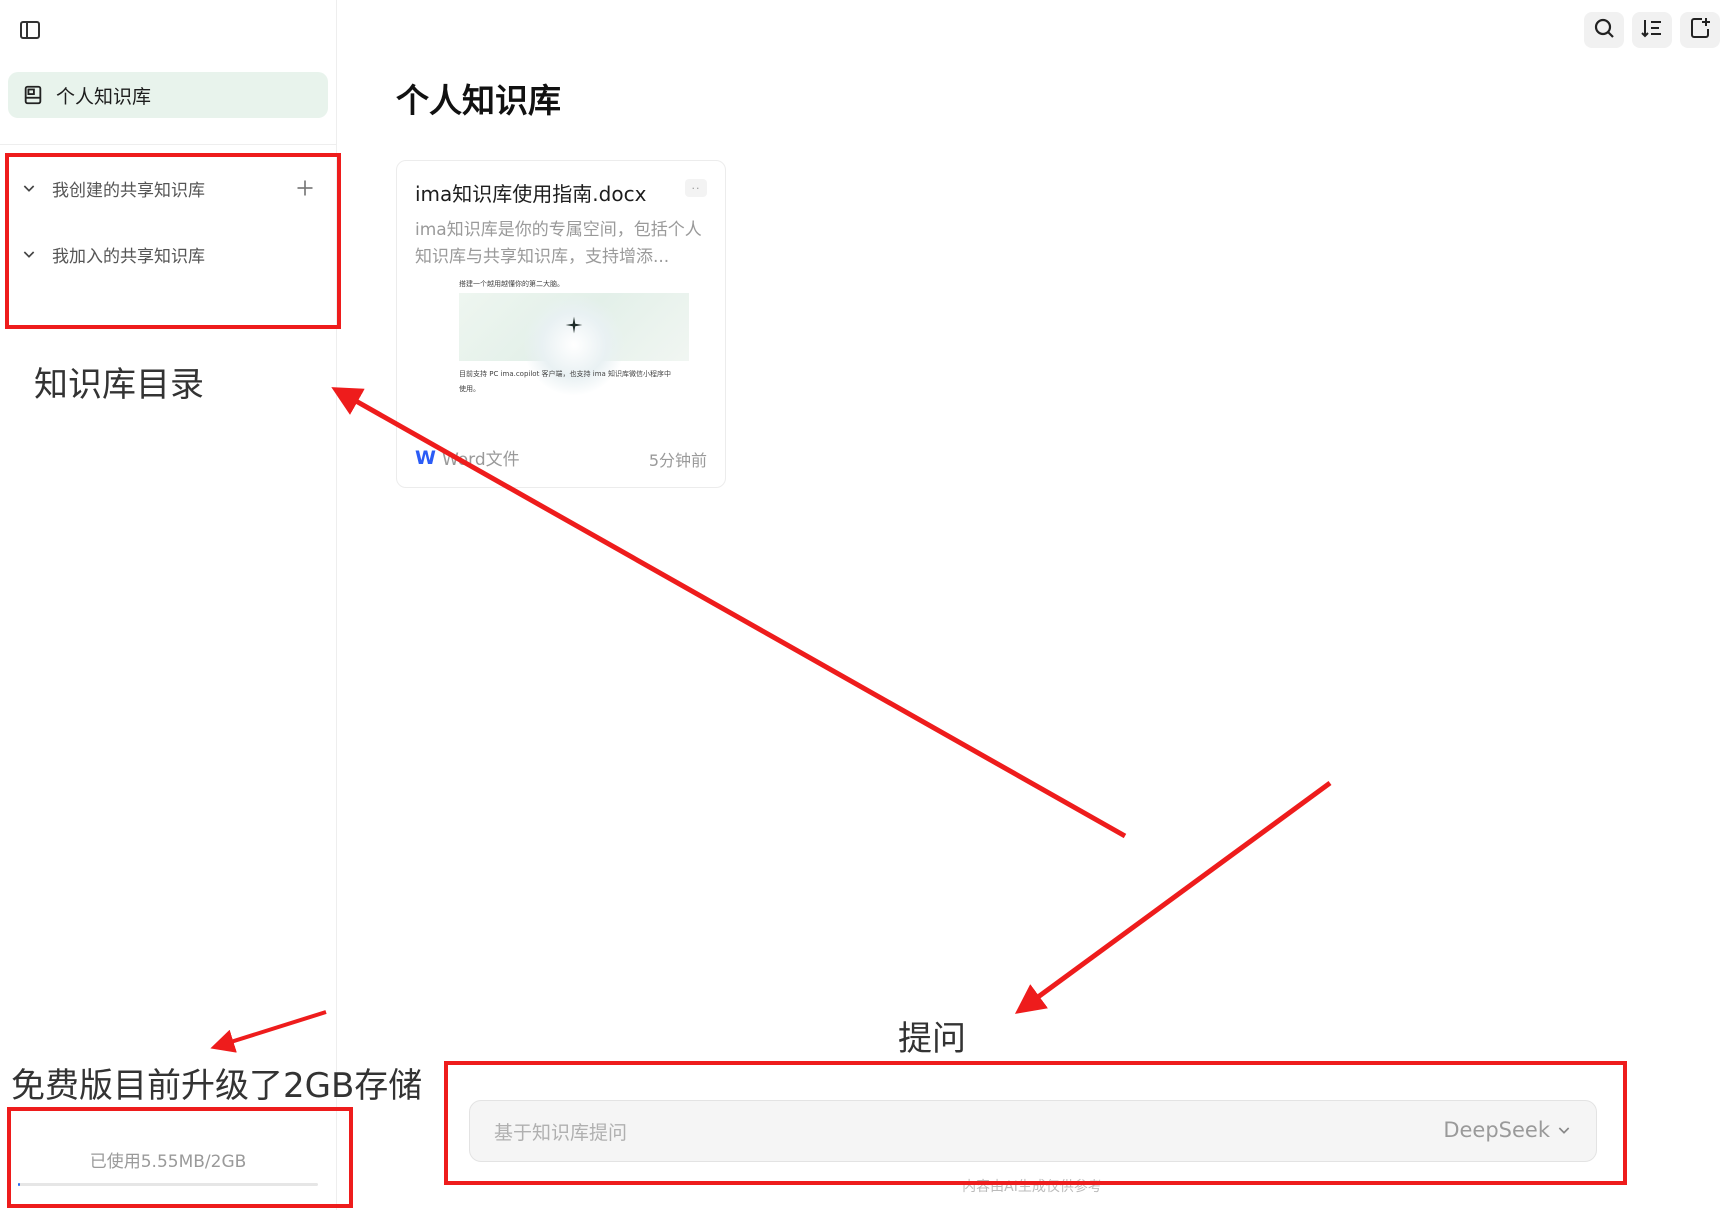  I want to click on sidebar-item-label: 个人知识库, so click(104, 96).